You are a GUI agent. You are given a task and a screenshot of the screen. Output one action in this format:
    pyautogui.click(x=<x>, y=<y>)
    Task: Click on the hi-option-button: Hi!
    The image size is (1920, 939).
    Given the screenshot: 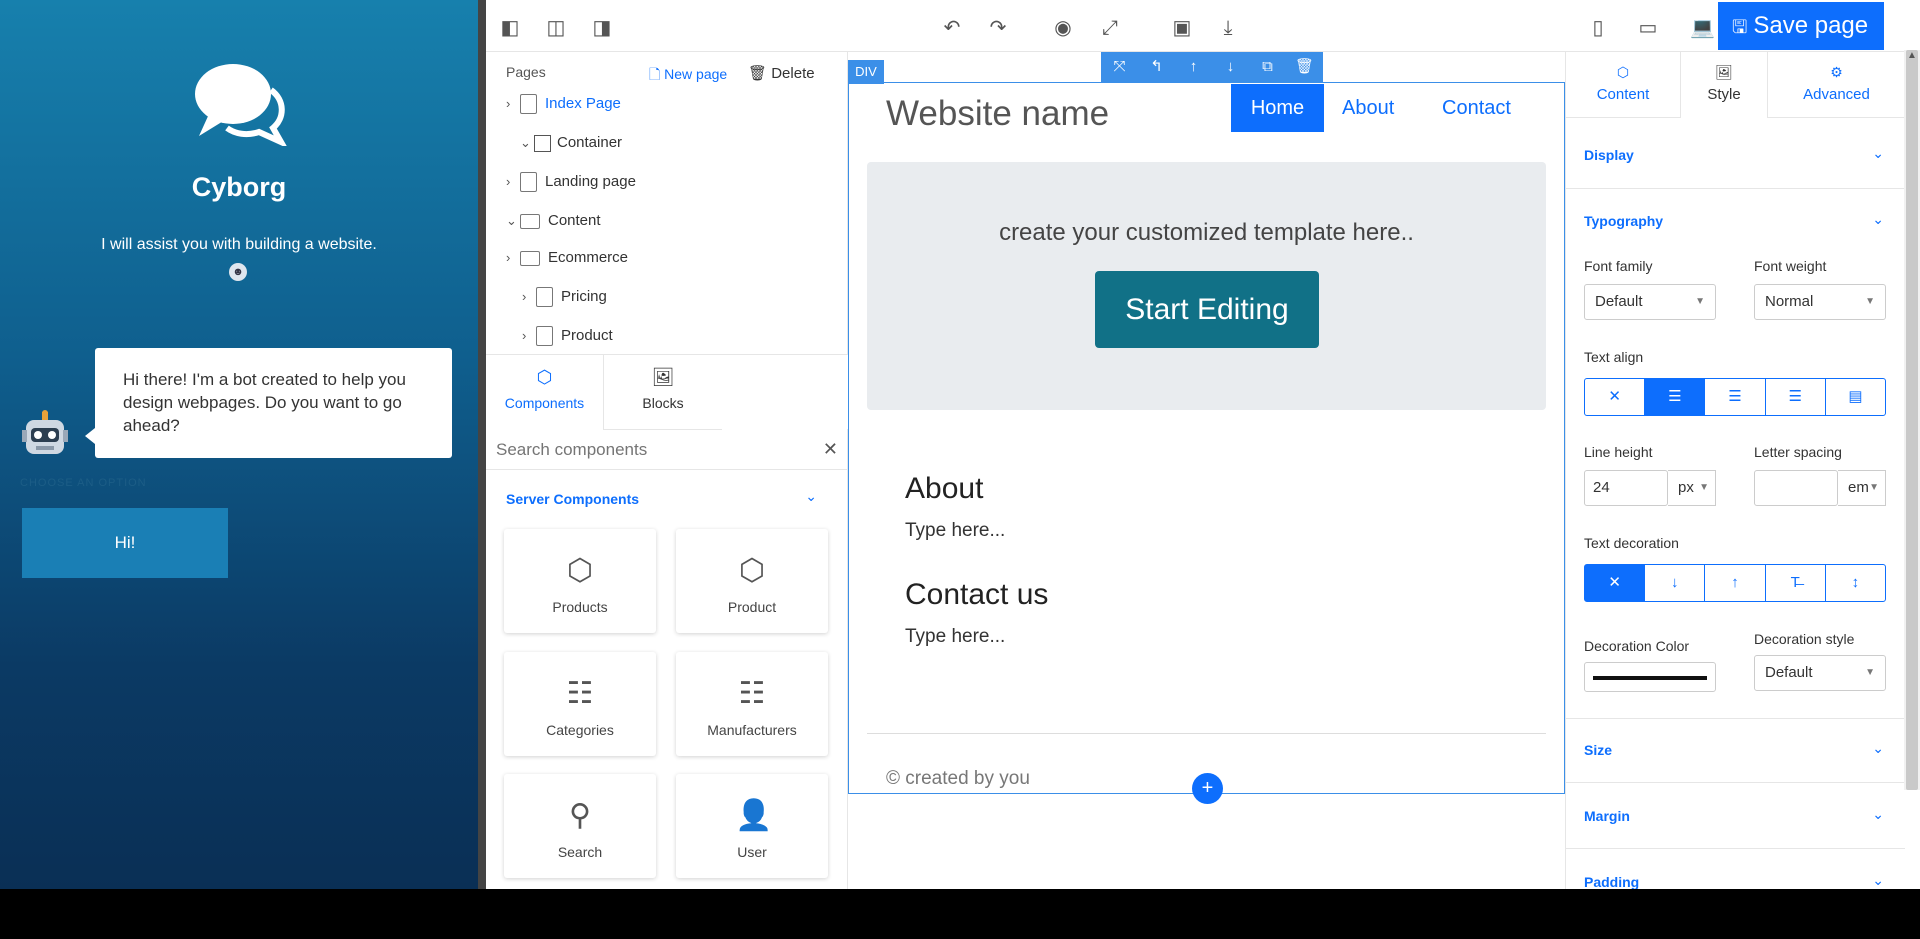 What is the action you would take?
    pyautogui.click(x=125, y=543)
    